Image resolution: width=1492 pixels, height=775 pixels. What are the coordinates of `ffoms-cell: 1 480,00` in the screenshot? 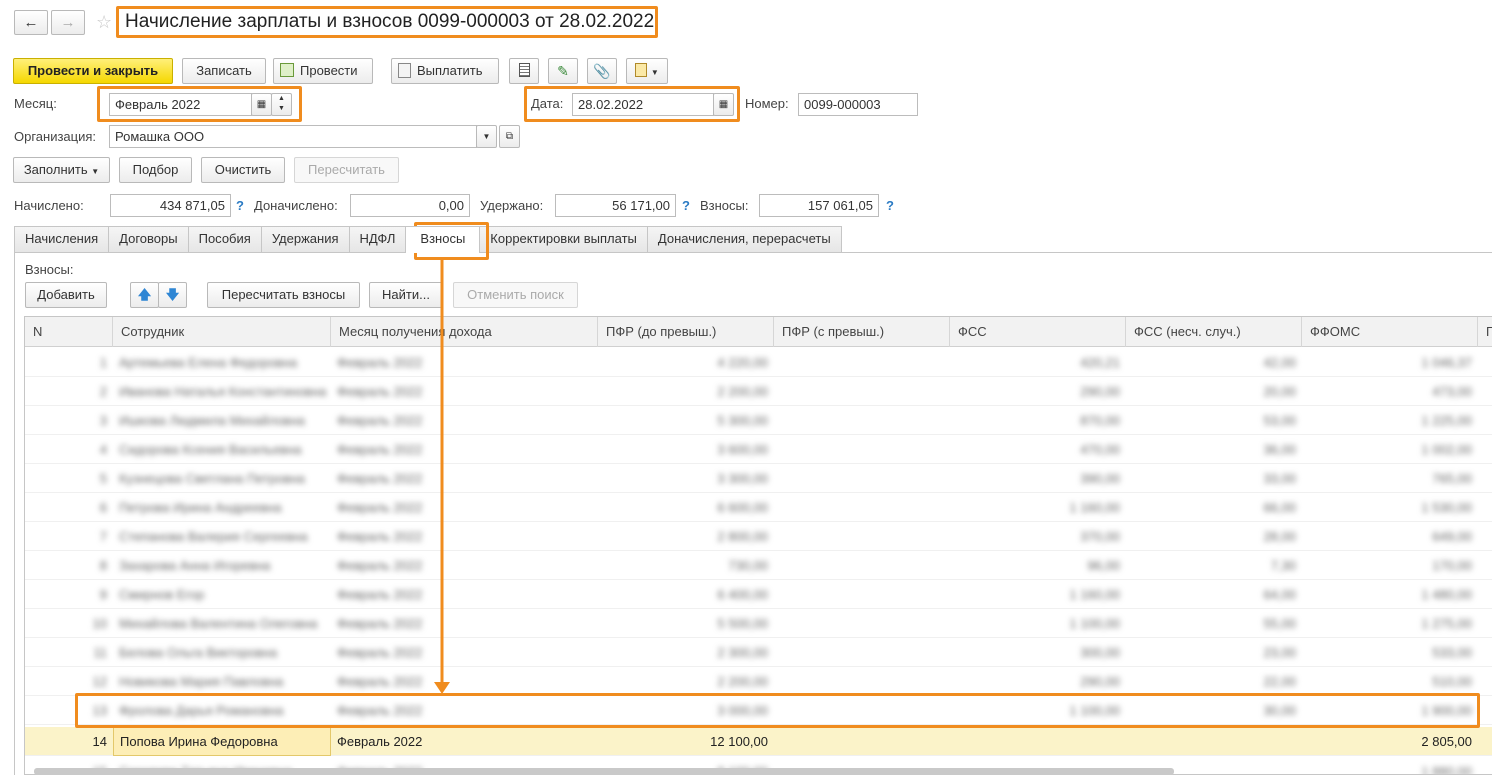 It's located at (1390, 594).